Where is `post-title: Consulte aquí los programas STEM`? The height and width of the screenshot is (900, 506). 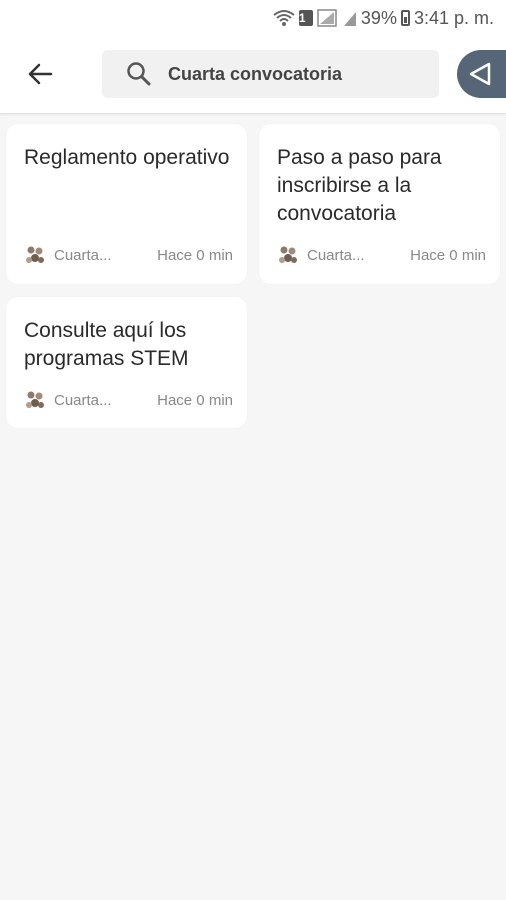 post-title: Consulte aquí los programas STEM is located at coordinates (106, 344).